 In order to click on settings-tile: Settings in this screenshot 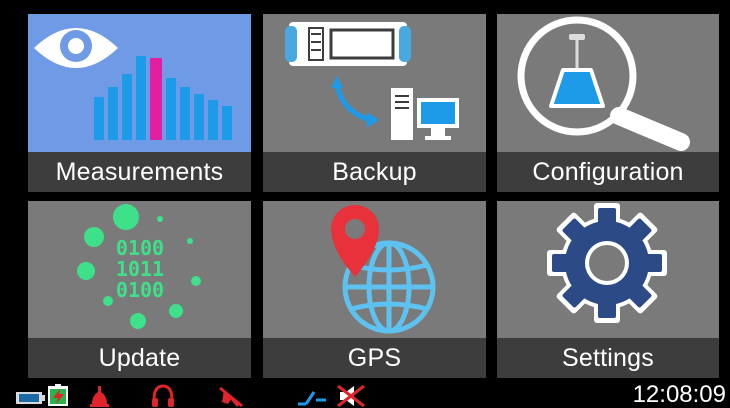, I will do `click(608, 289)`.